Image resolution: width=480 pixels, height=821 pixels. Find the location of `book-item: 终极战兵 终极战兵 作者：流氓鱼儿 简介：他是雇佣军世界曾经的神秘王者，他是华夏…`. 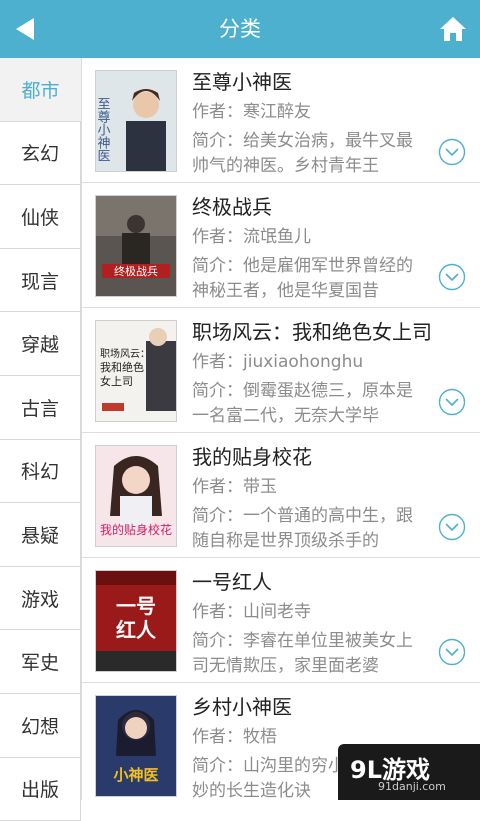

book-item: 终极战兵 终极战兵 作者：流氓鱼儿 简介：他是雇佣军世界曾经的神秘王者，他是华夏… is located at coordinates (281, 245).